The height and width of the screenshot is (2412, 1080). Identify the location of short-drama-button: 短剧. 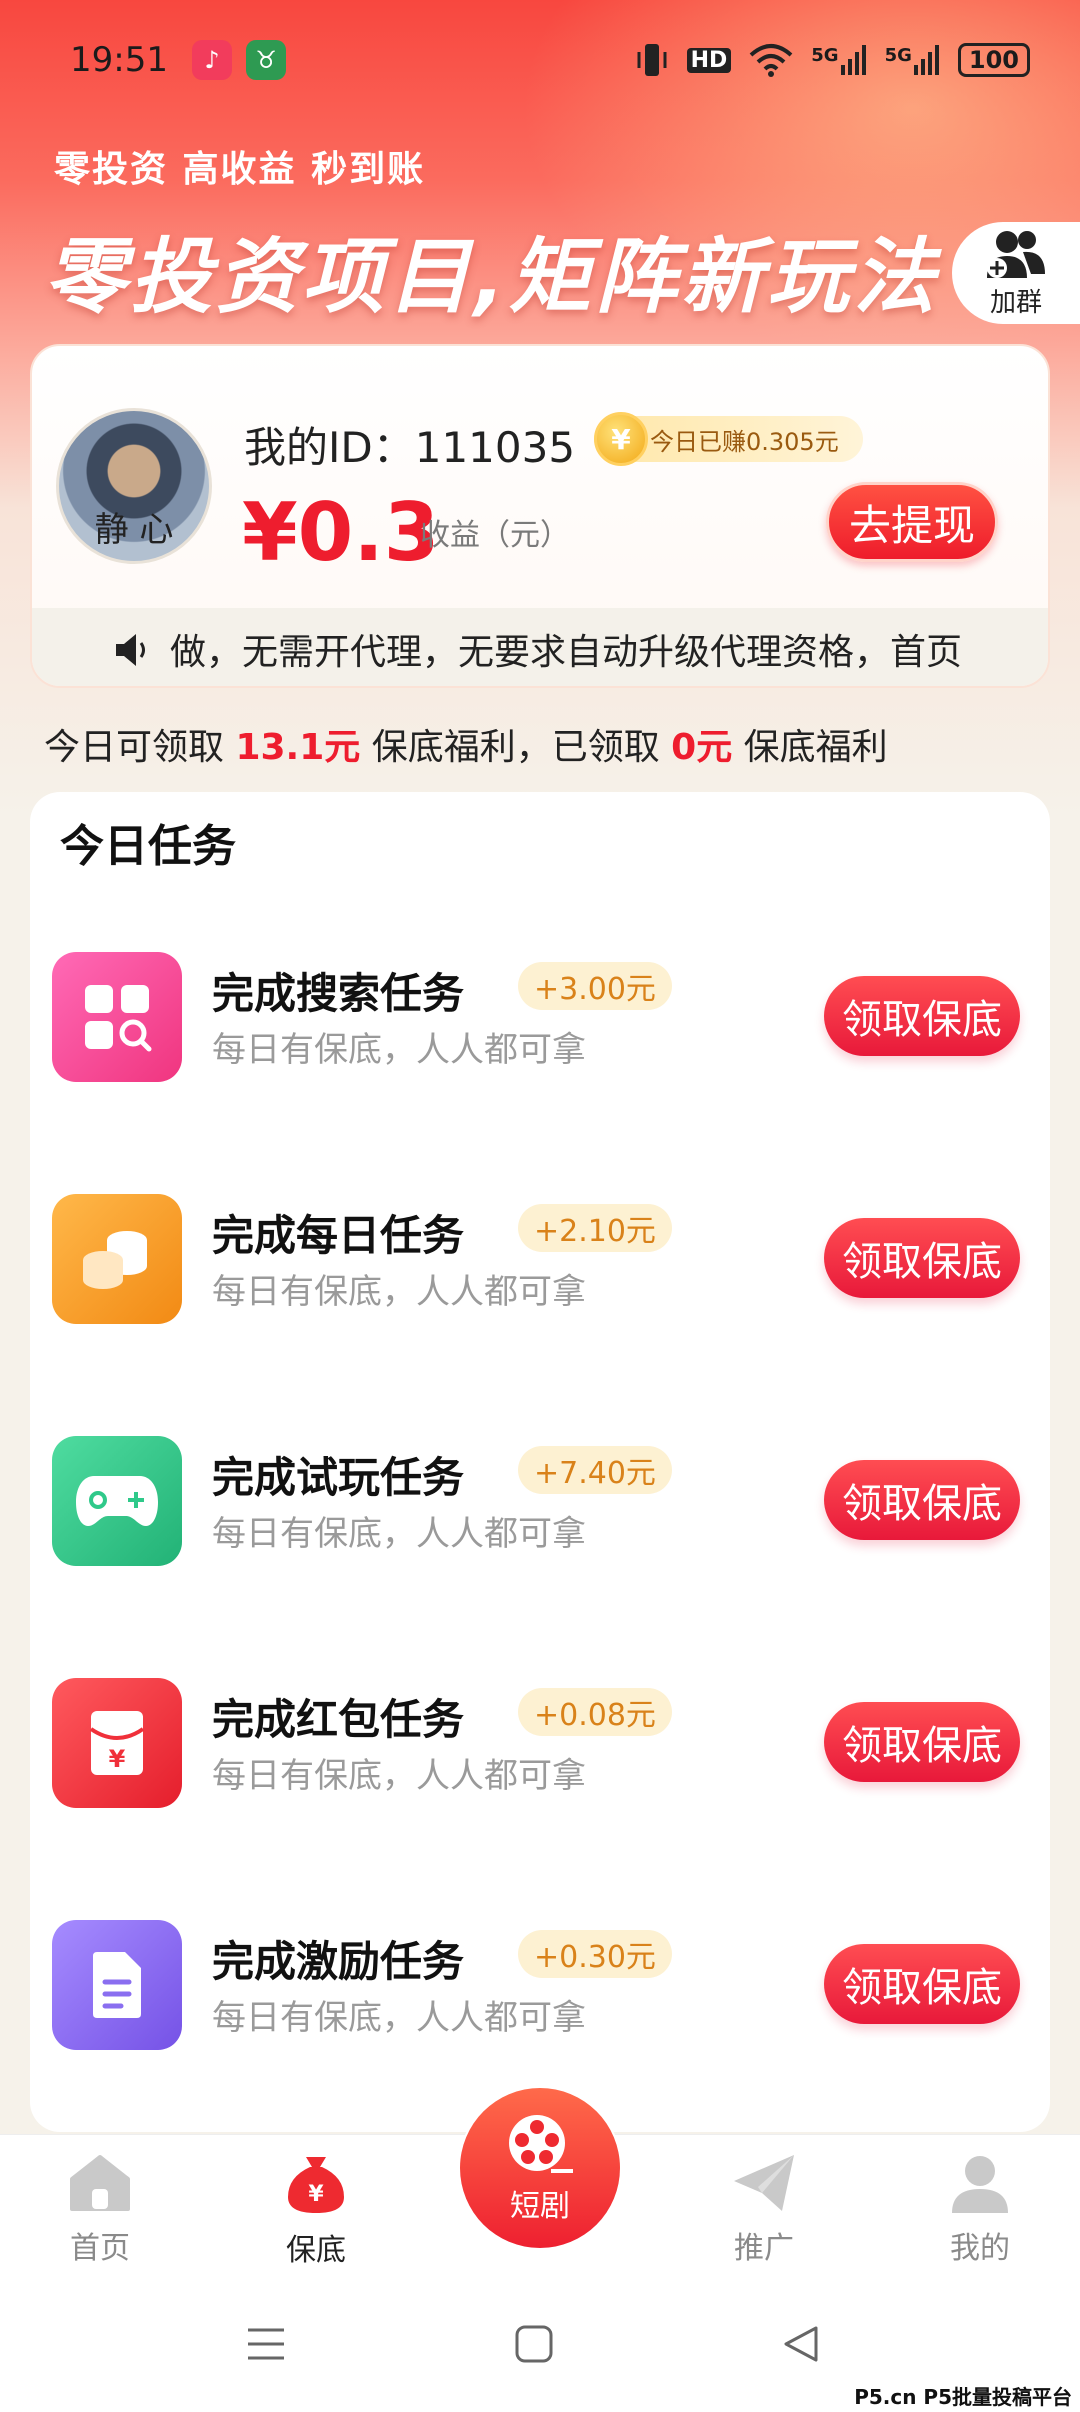
(540, 2168).